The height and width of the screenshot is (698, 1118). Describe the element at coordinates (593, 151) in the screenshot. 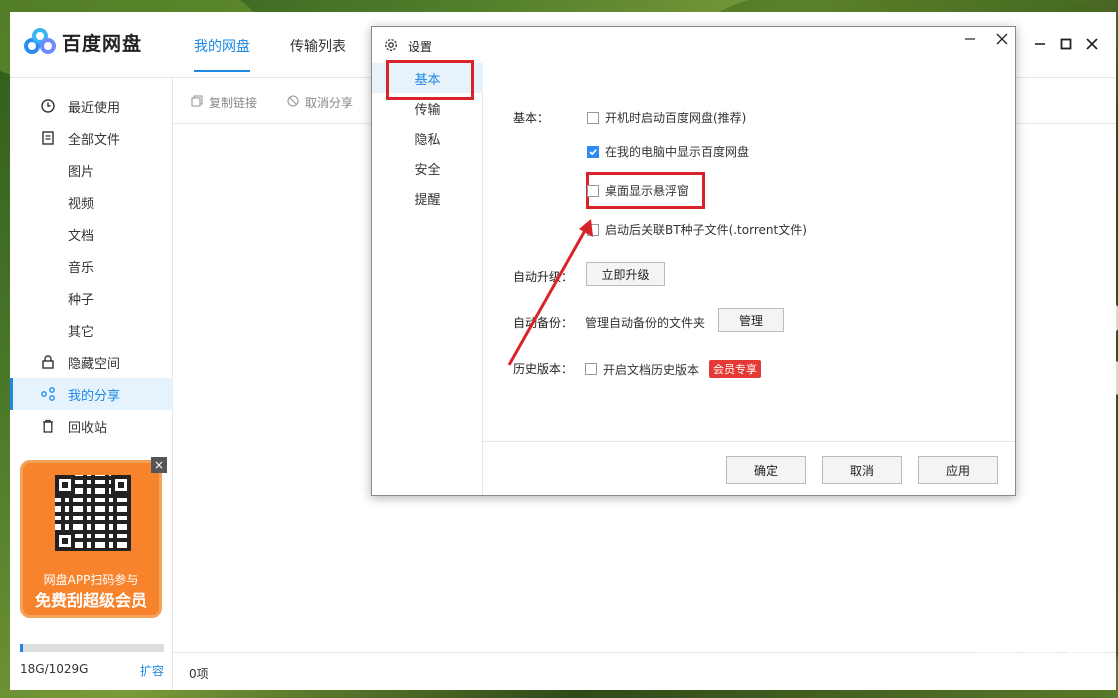

I see `checkbox-checked` at that location.